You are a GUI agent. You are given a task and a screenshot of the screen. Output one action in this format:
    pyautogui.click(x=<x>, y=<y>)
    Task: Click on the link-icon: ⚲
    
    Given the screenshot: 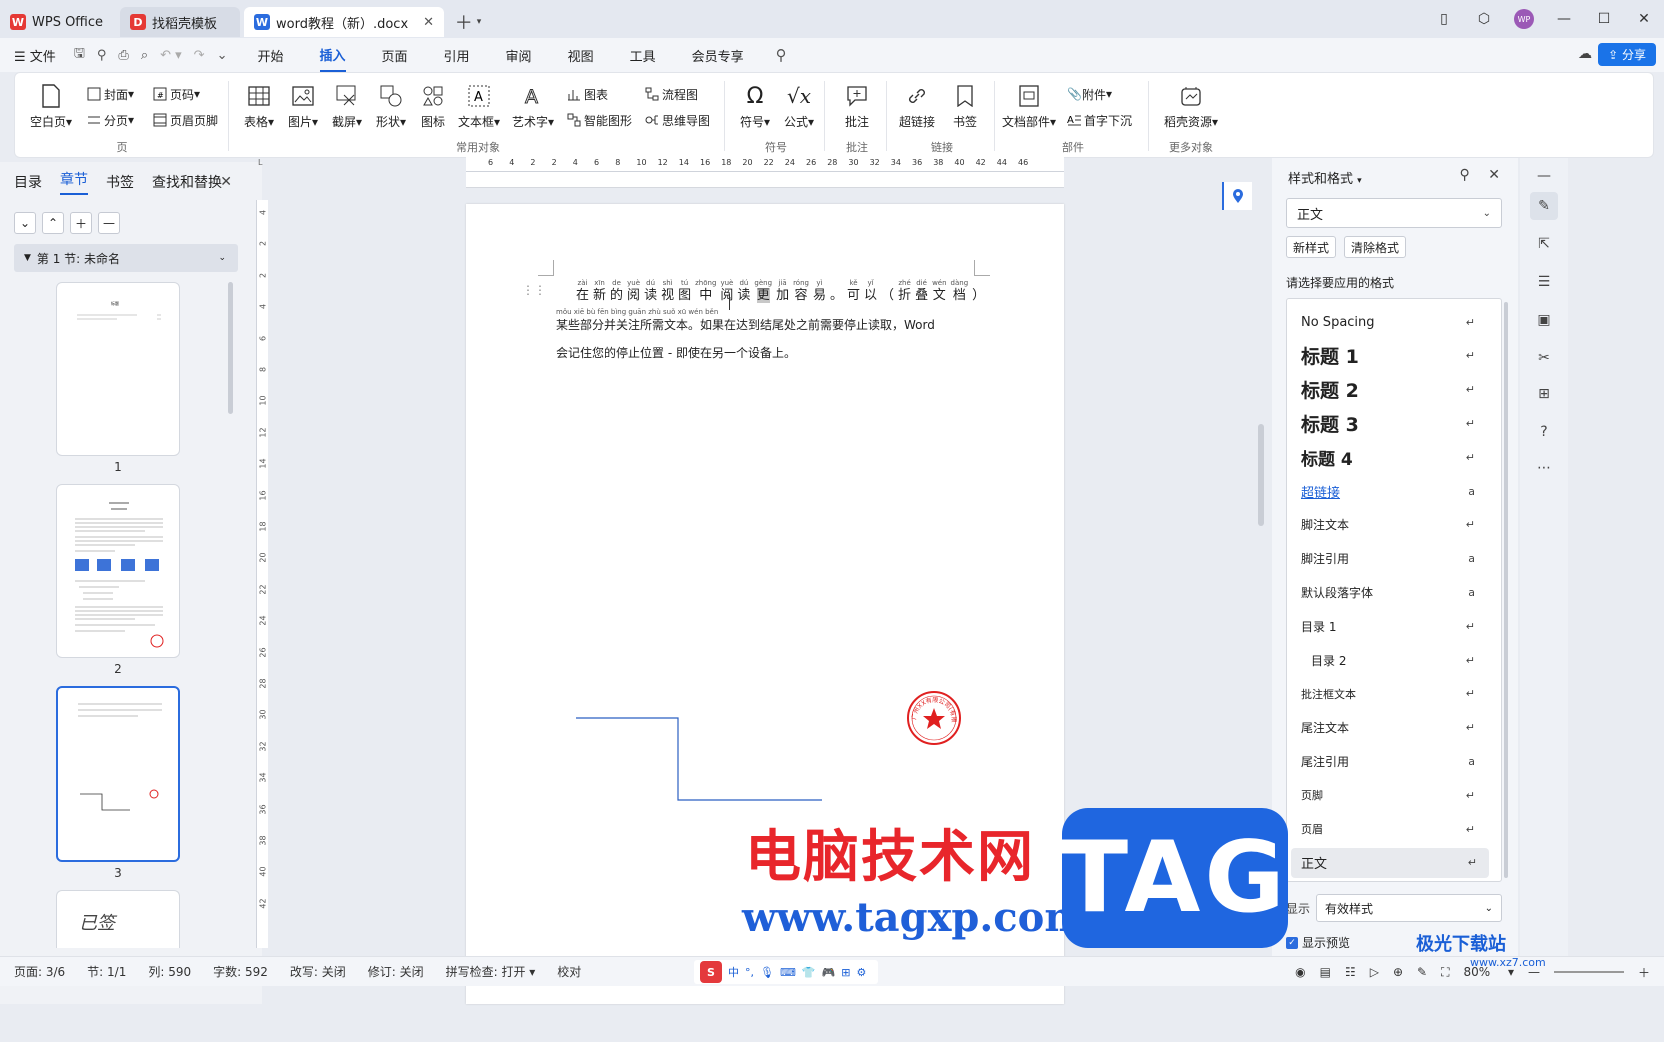 What is the action you would take?
    pyautogui.click(x=102, y=55)
    